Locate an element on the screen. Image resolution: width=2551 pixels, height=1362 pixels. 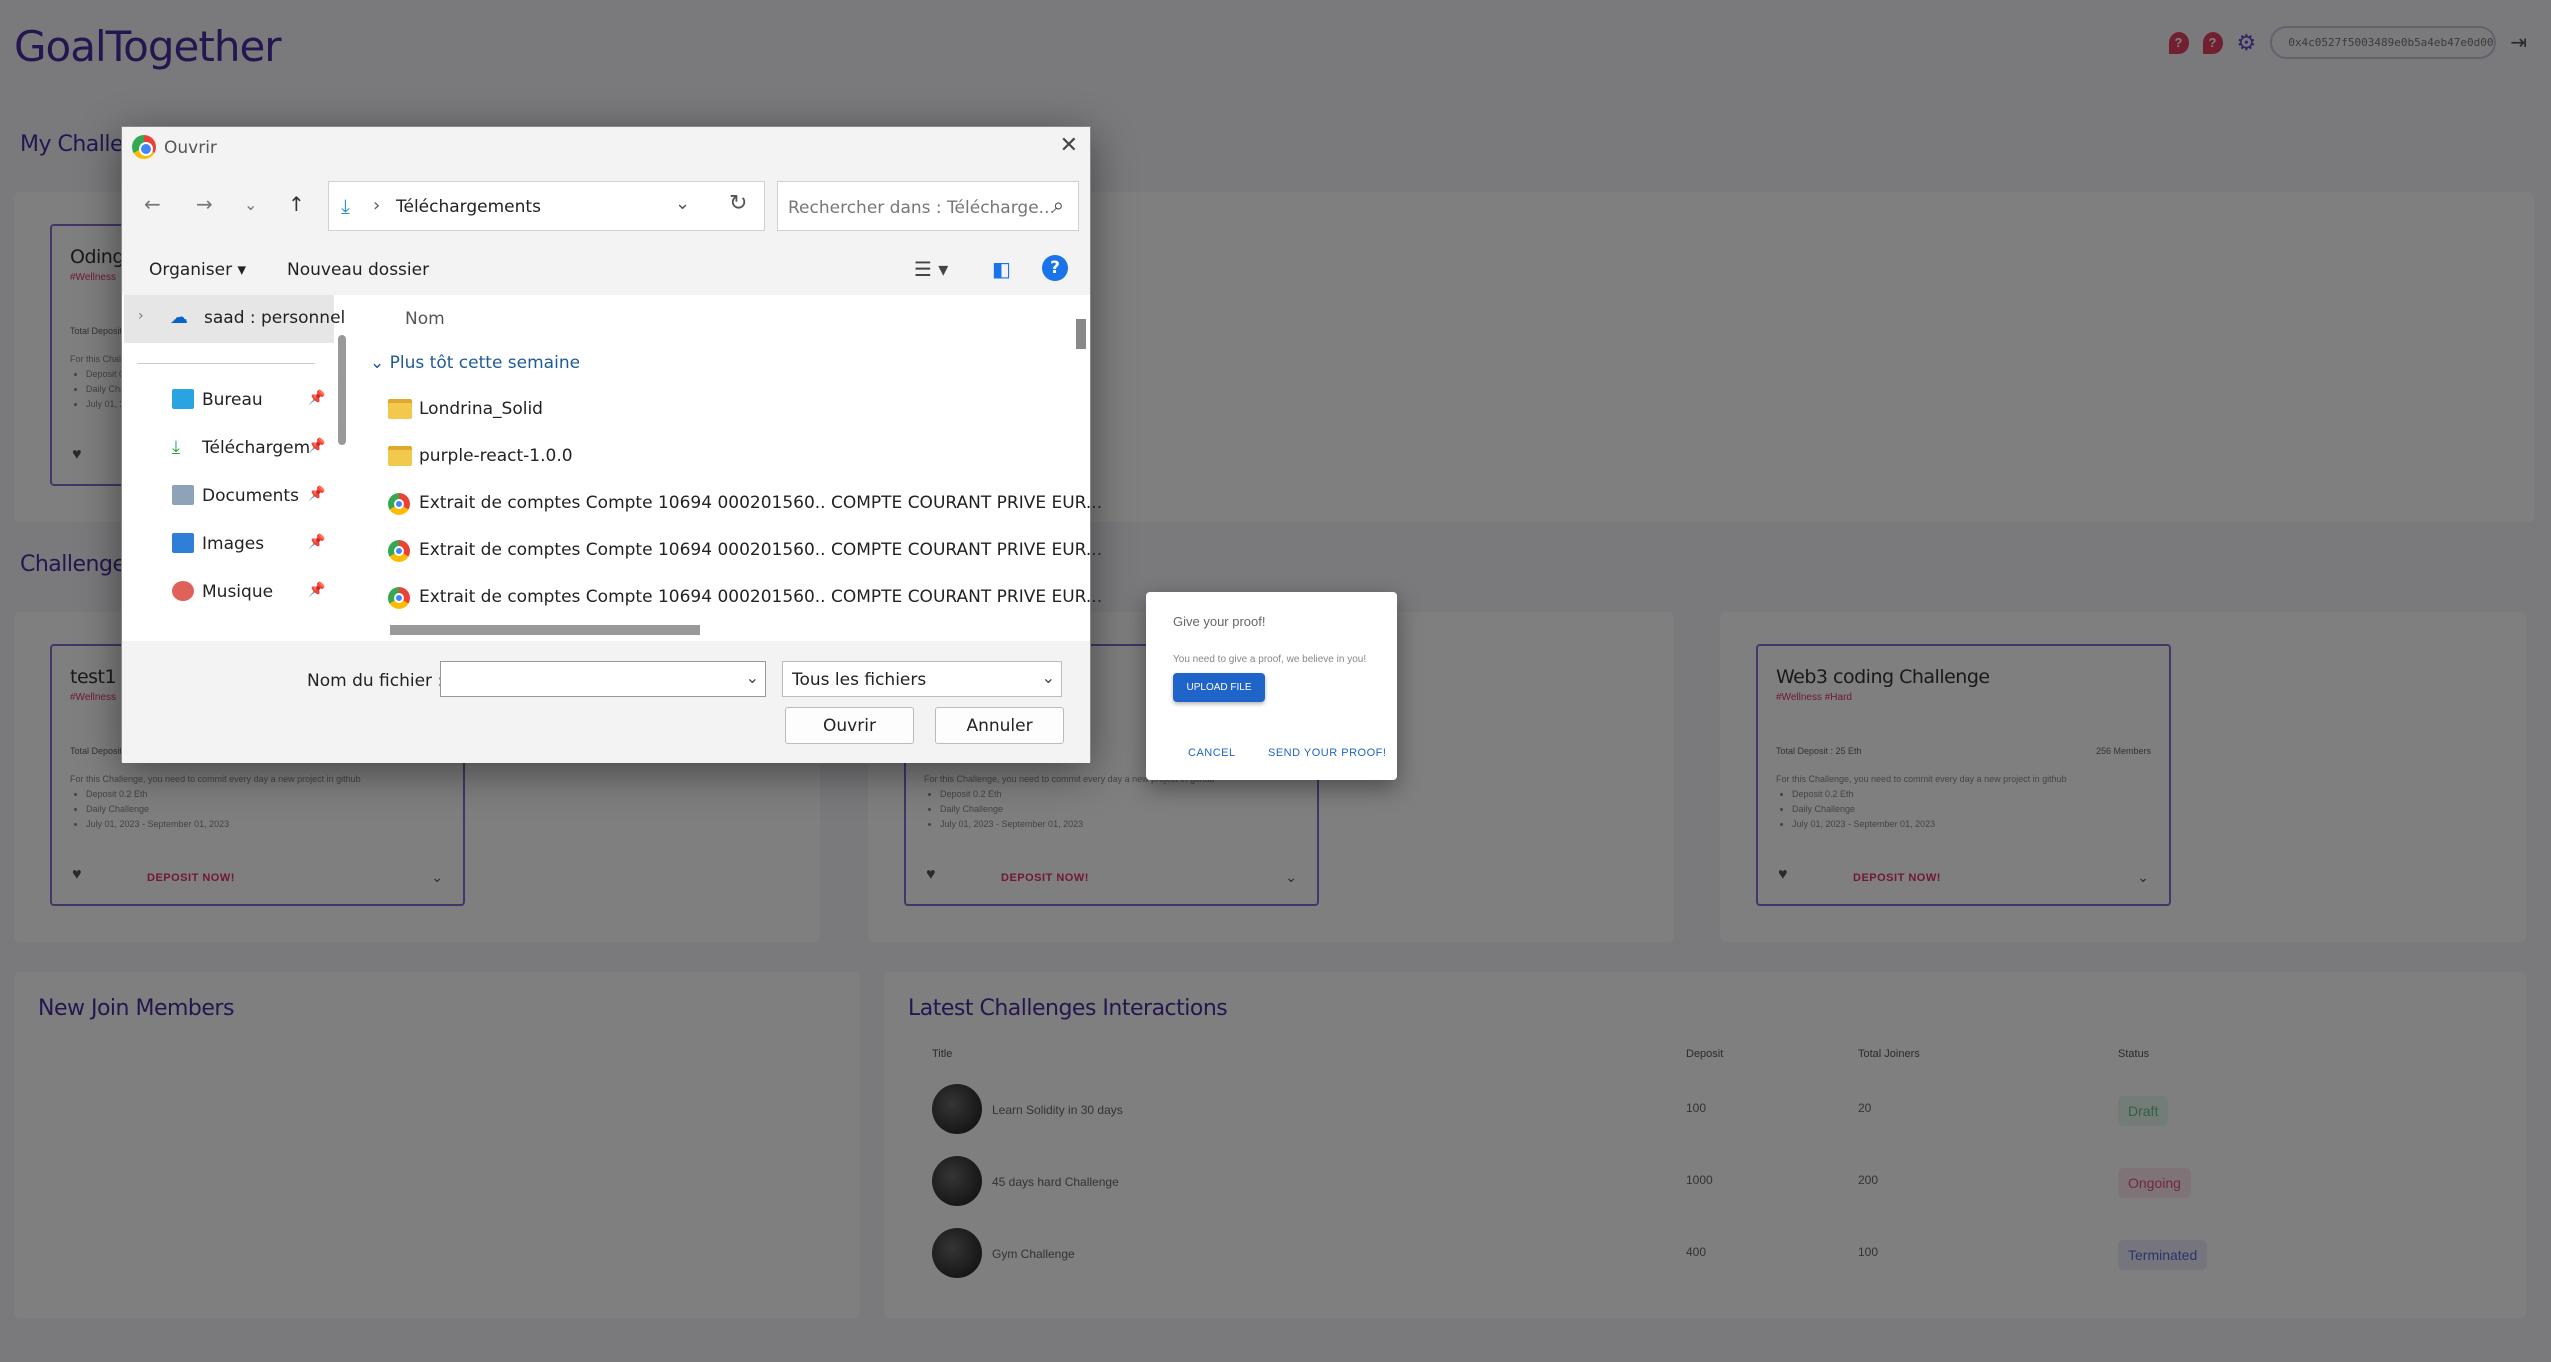
modal-title: Give your proof! is located at coordinates (1219, 621).